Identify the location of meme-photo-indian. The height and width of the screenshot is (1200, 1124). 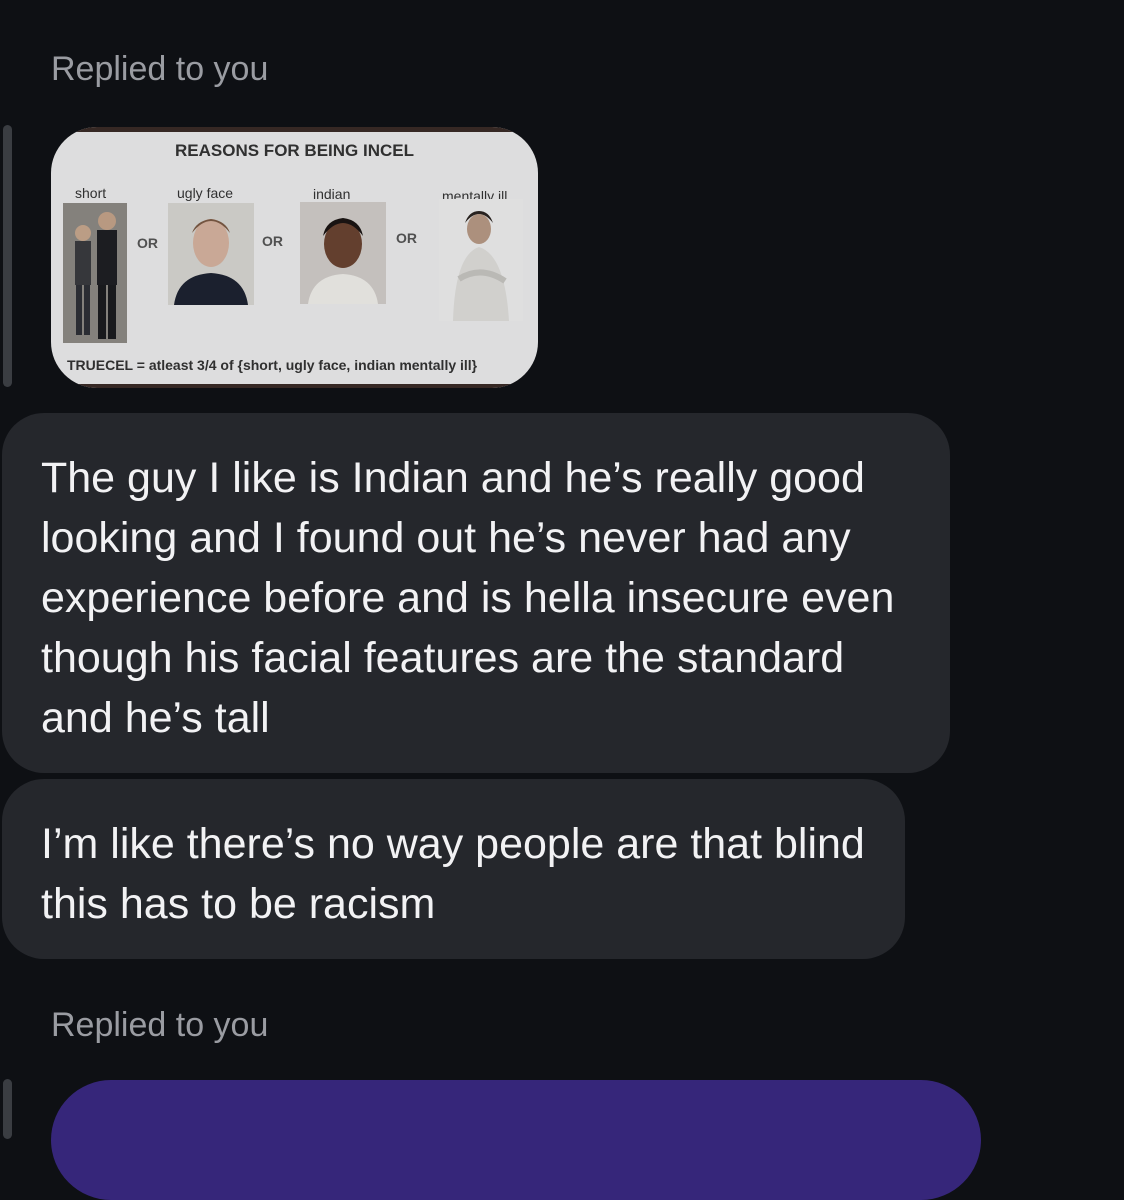
(343, 253).